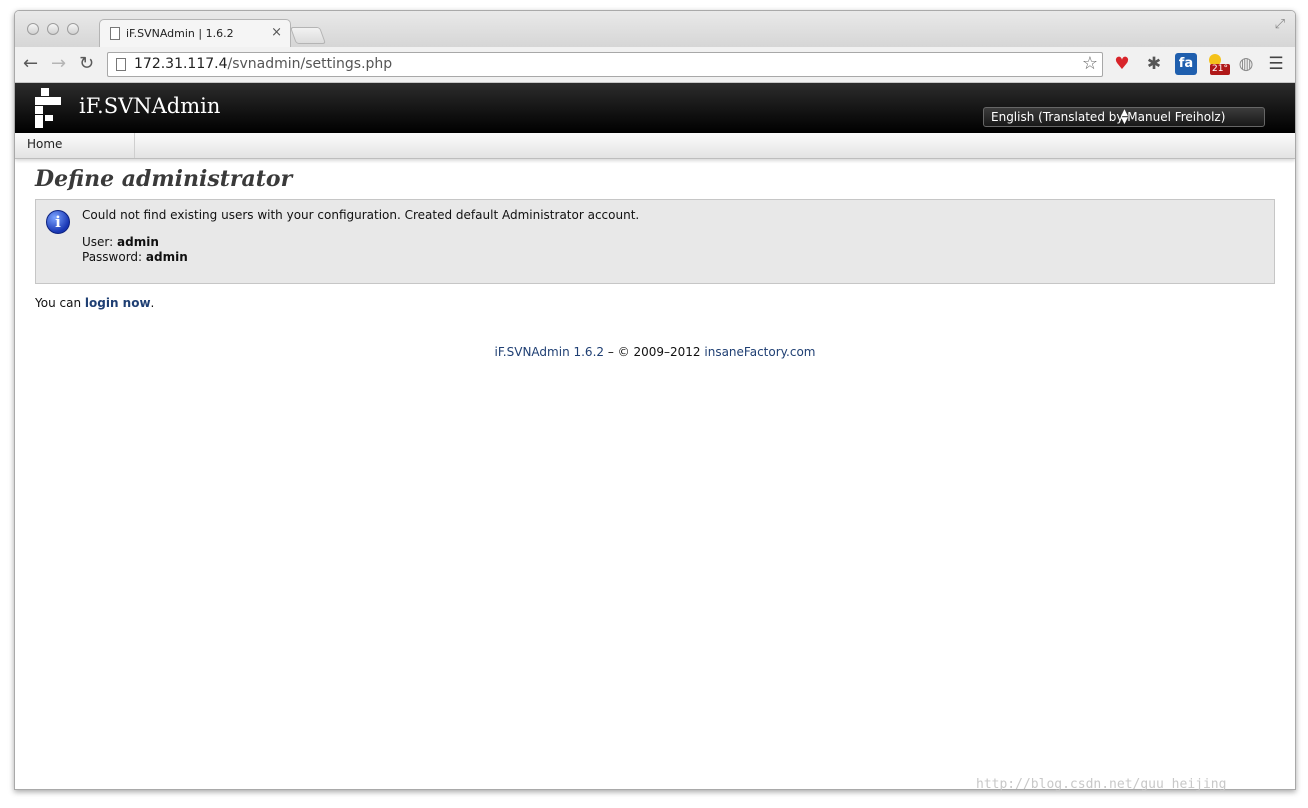  I want to click on user-value: admin, so click(138, 242).